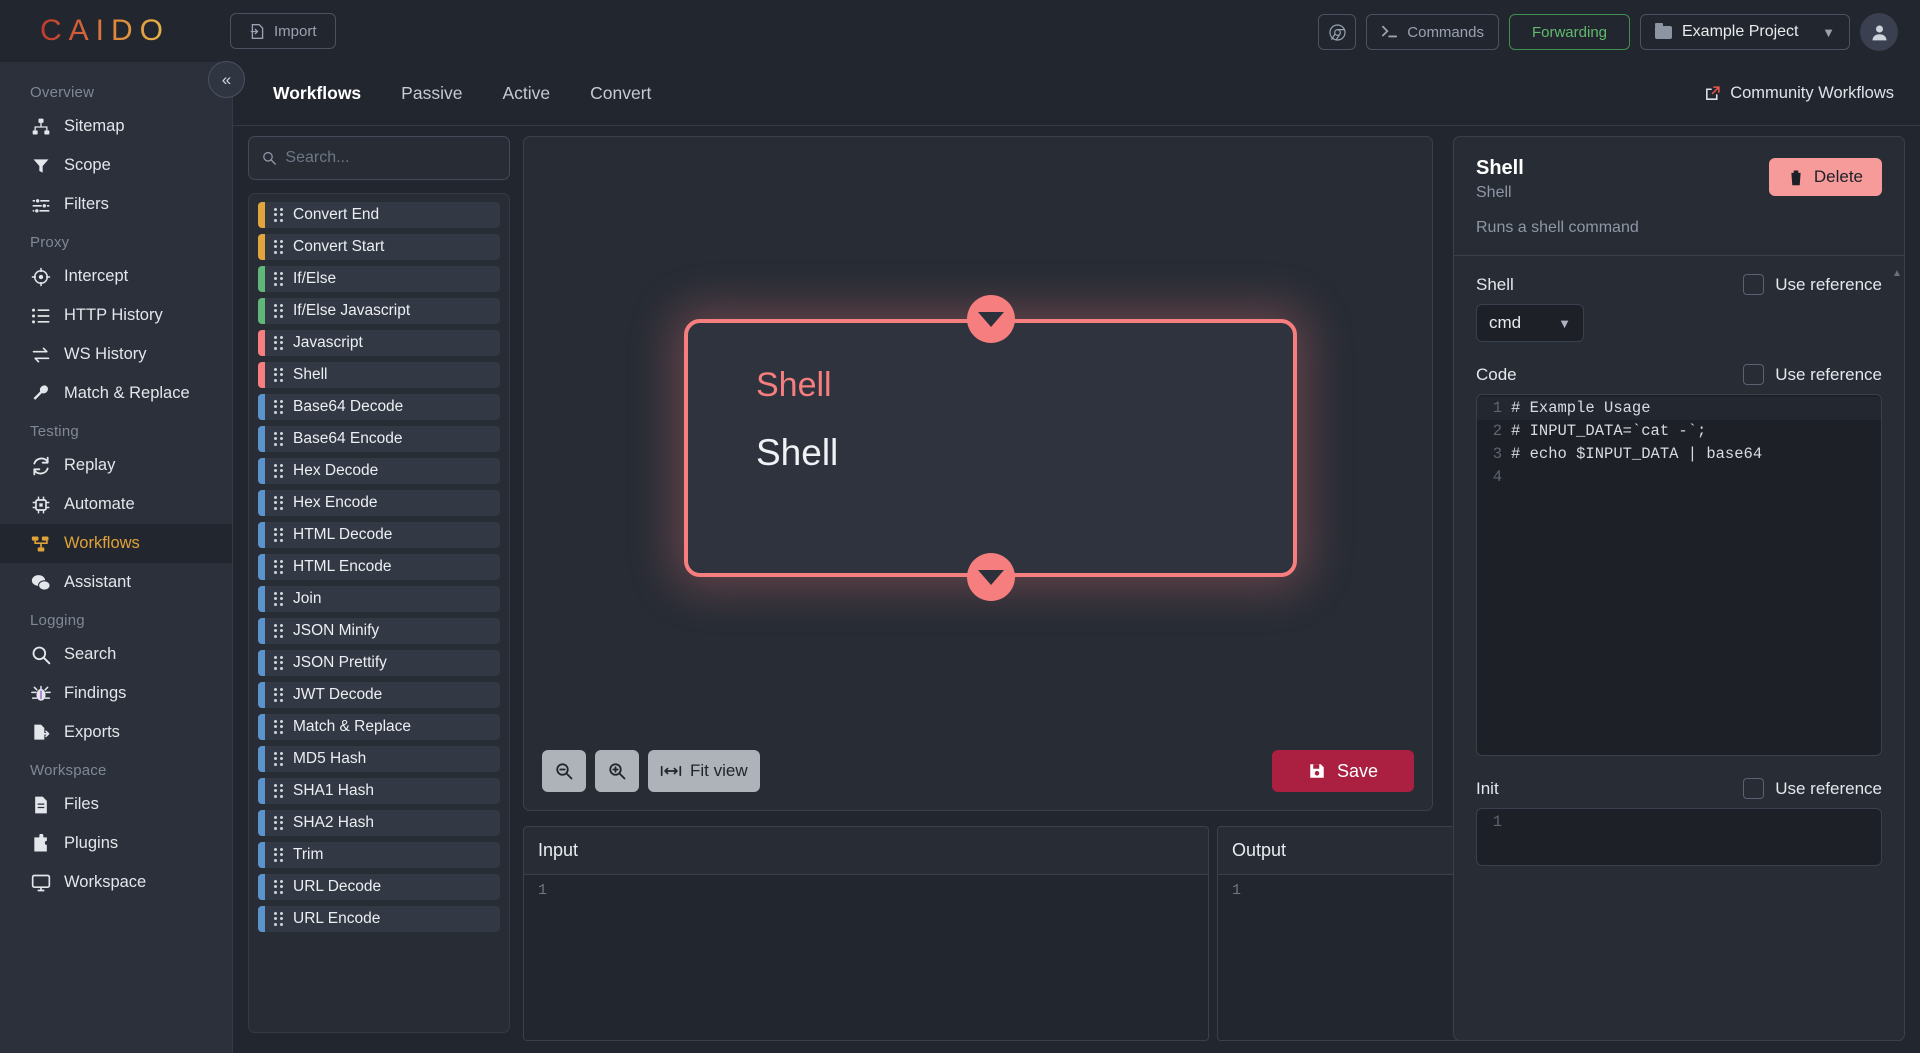  I want to click on shell-use-reference-toggle: Use reference, so click(1812, 284).